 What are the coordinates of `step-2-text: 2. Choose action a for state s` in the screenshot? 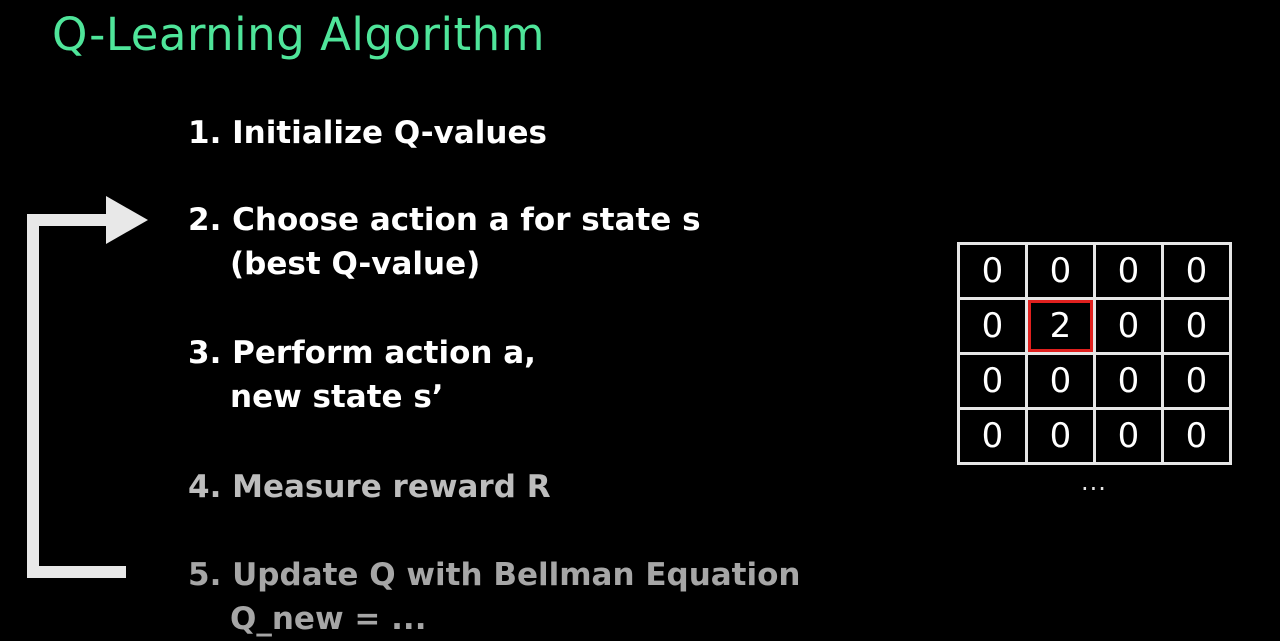 It's located at (444, 220).